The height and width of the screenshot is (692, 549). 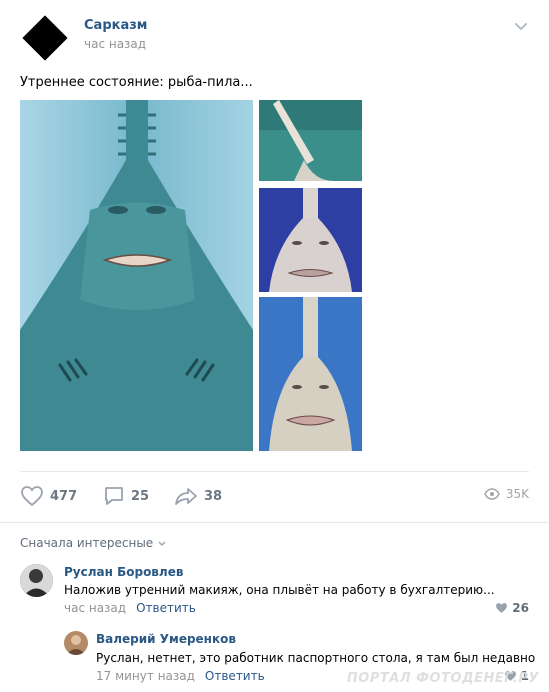 What do you see at coordinates (64, 496) in the screenshot?
I see `like-count: 477` at bounding box center [64, 496].